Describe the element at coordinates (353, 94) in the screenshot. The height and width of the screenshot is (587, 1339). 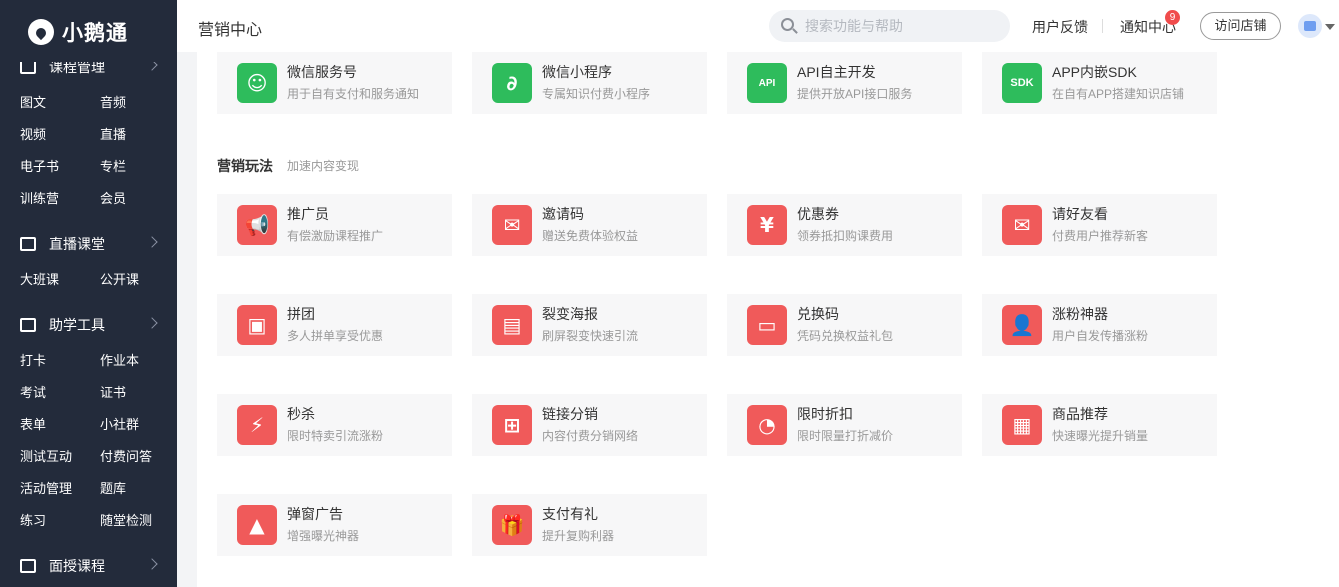
I see `card-desc: 用于自有支付和服务通知` at that location.